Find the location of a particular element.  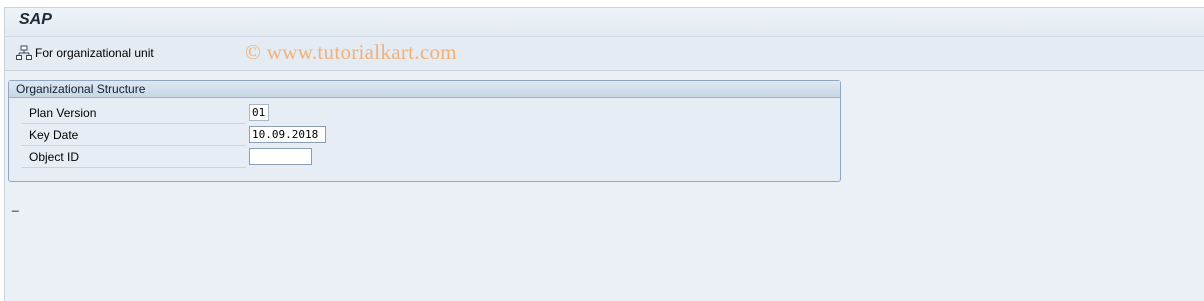

for-organizational-unit-button: For organizational unit is located at coordinates (85, 53).